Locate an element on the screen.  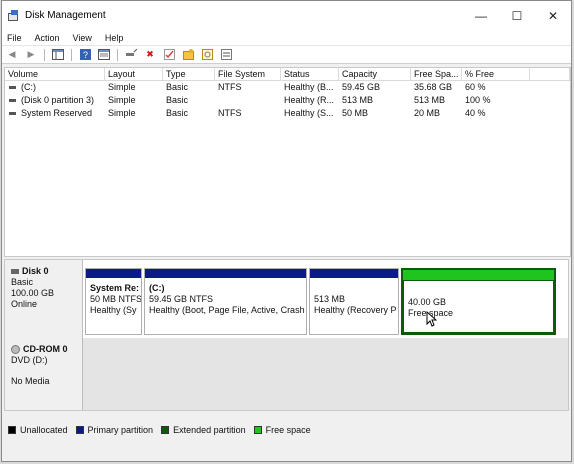
menu-file: File is located at coordinates (14, 38).